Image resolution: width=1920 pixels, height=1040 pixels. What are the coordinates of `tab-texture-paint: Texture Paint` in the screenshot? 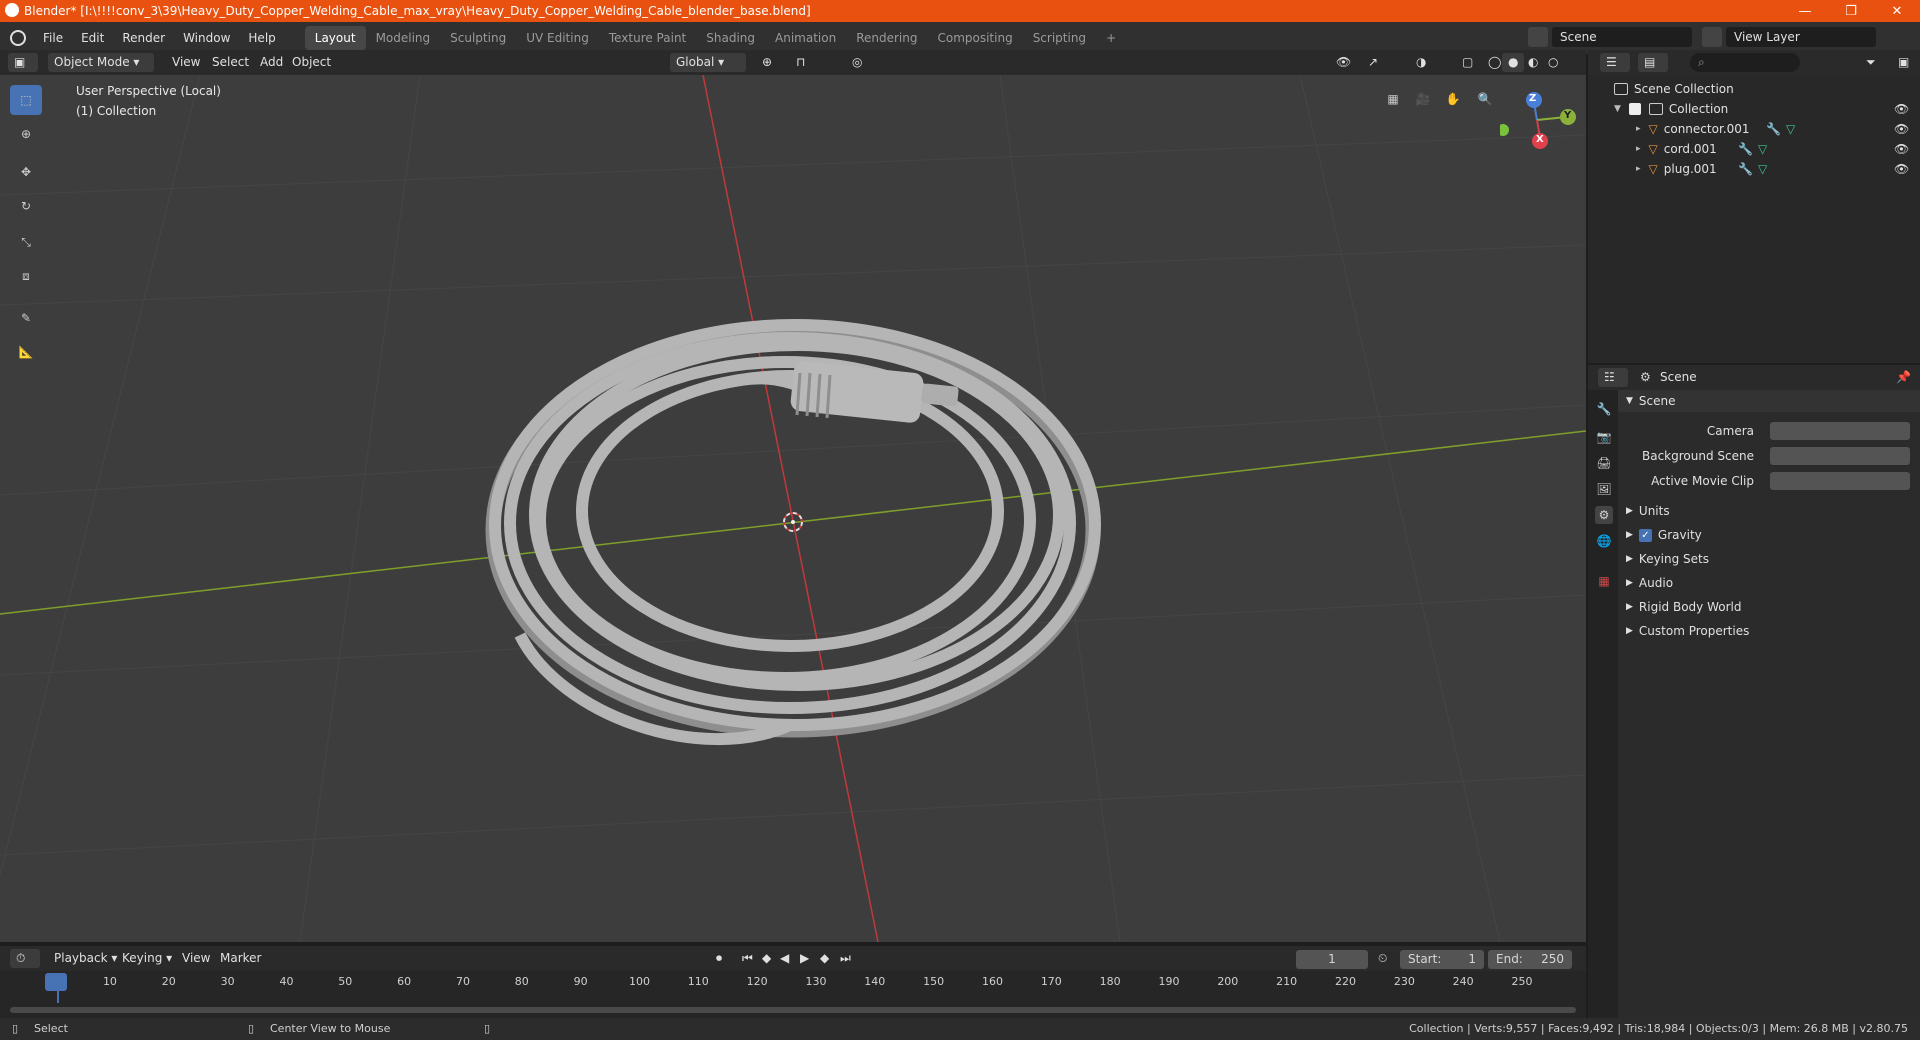 It's located at (647, 38).